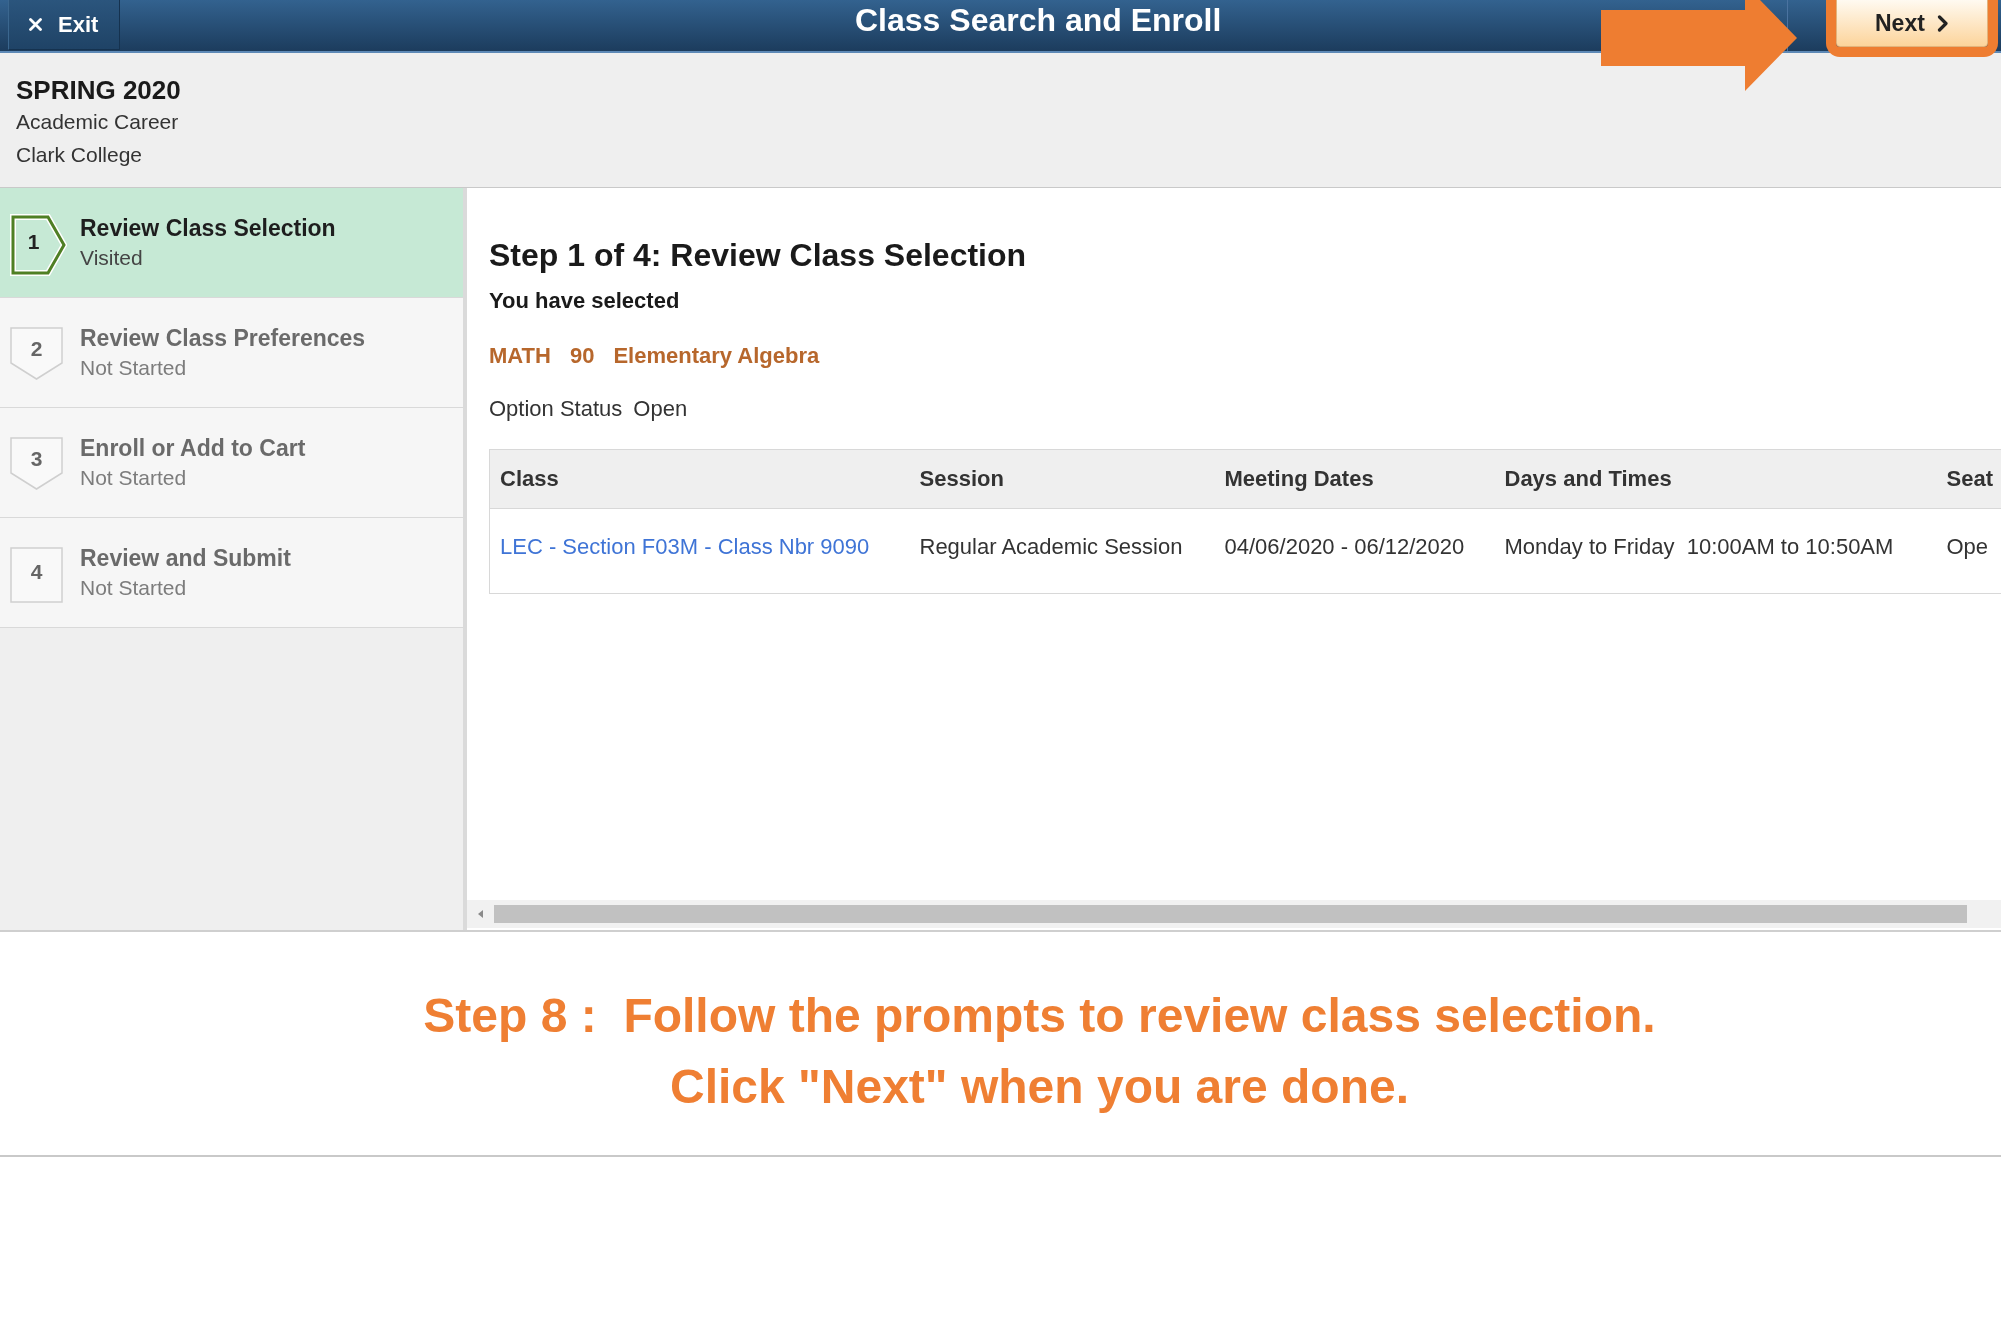 The height and width of the screenshot is (1329, 2001). What do you see at coordinates (98, 122) in the screenshot?
I see `career-text: Academic Career` at bounding box center [98, 122].